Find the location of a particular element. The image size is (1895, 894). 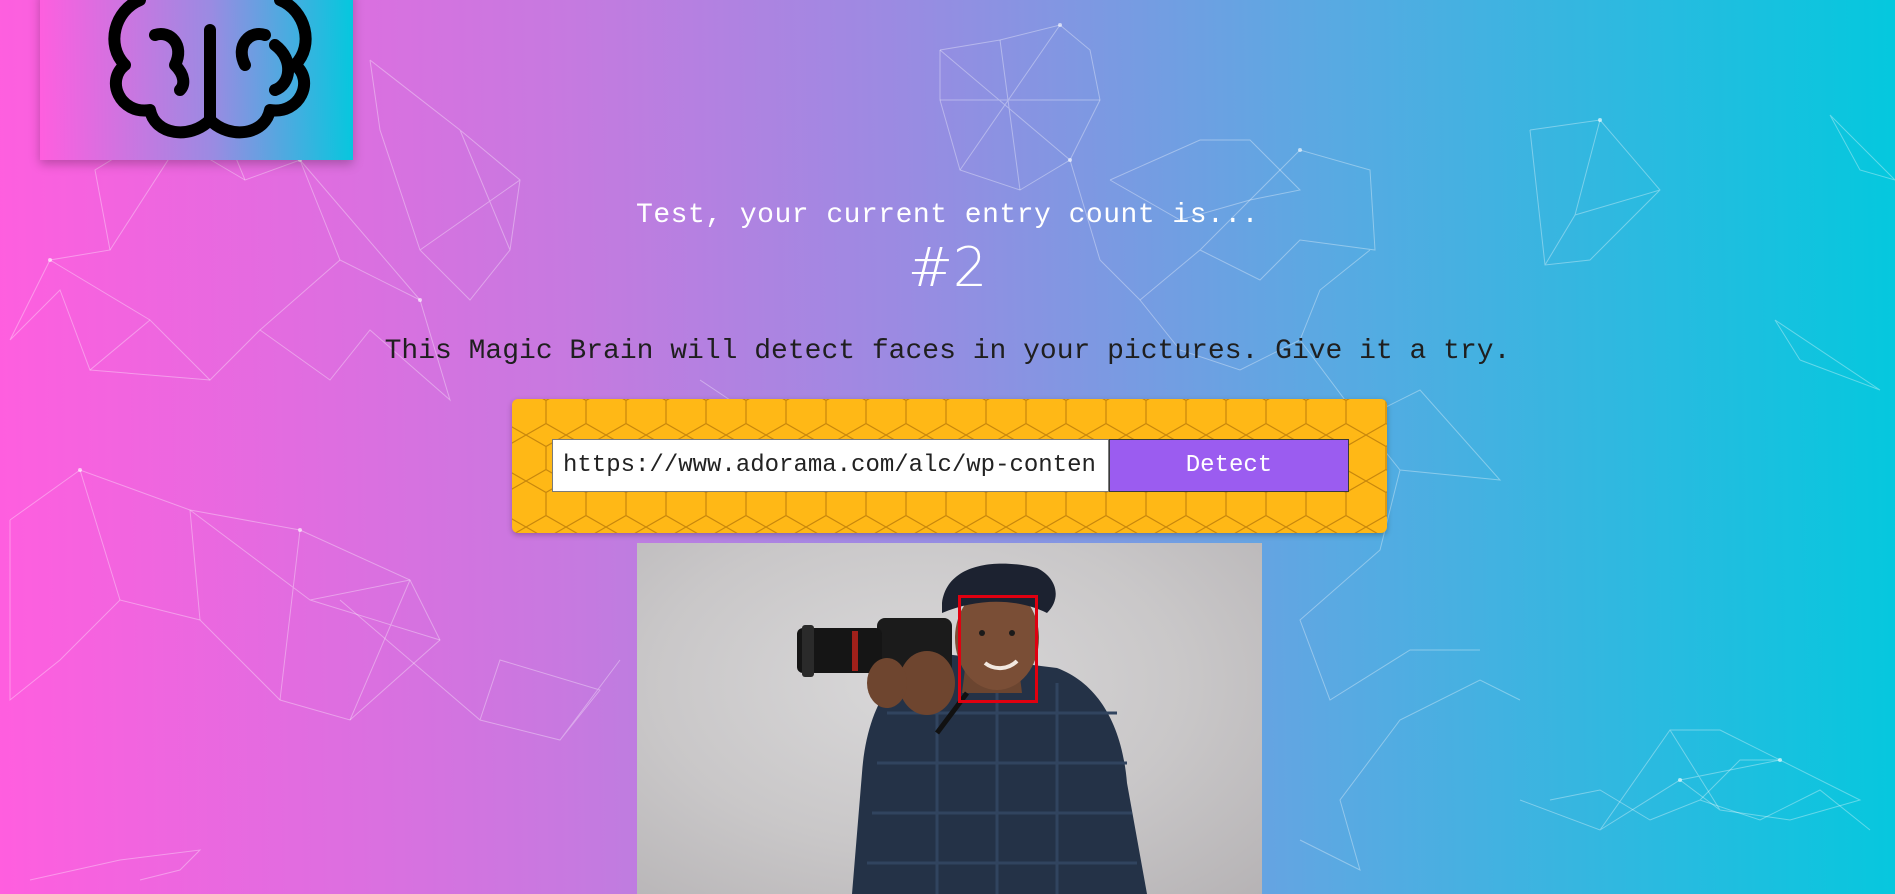

image-url-form: Detect is located at coordinates (949, 466).